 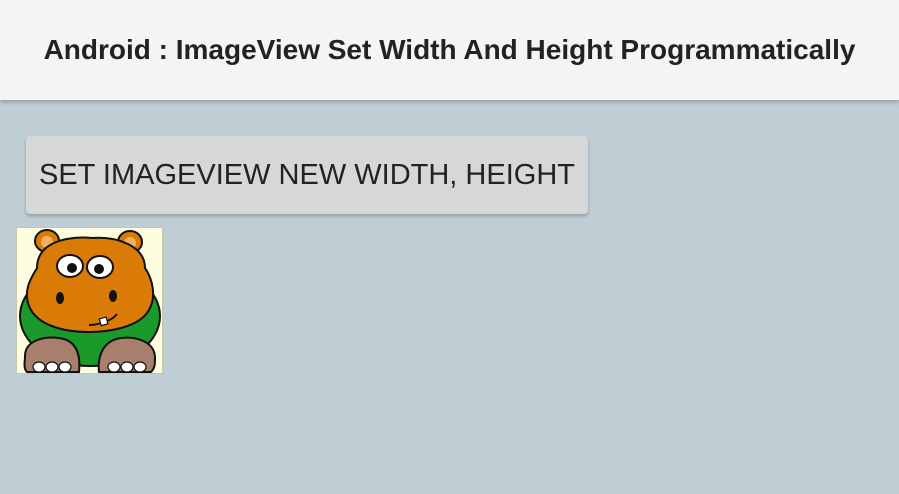 I want to click on hippo-left-pupil, so click(x=72, y=268).